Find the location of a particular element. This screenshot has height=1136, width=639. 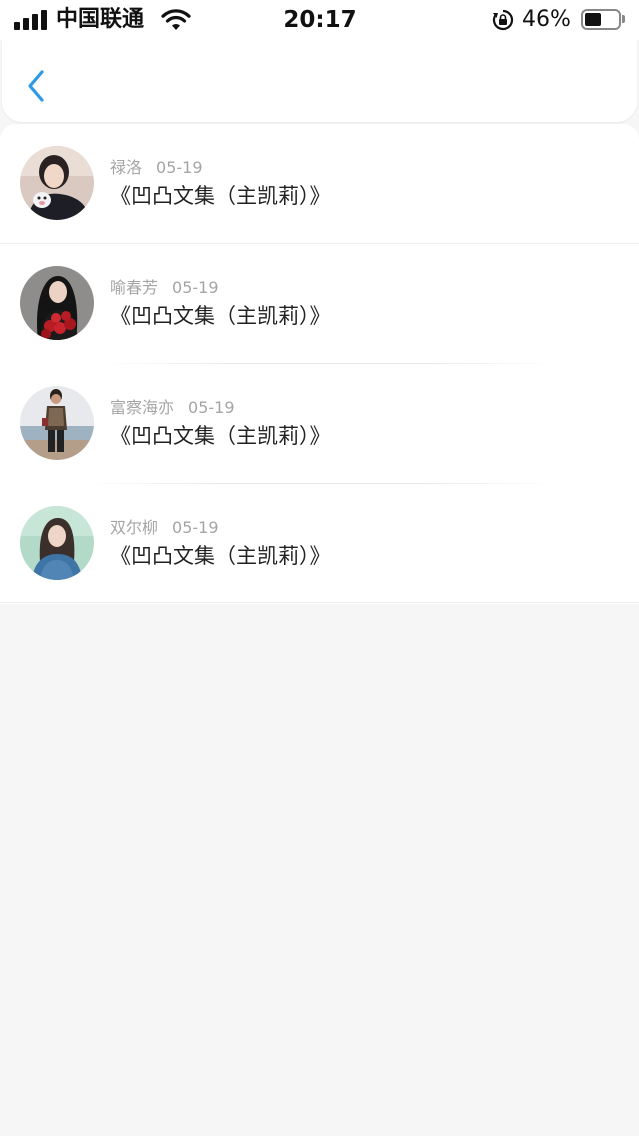

signal-icon is located at coordinates (31, 20).